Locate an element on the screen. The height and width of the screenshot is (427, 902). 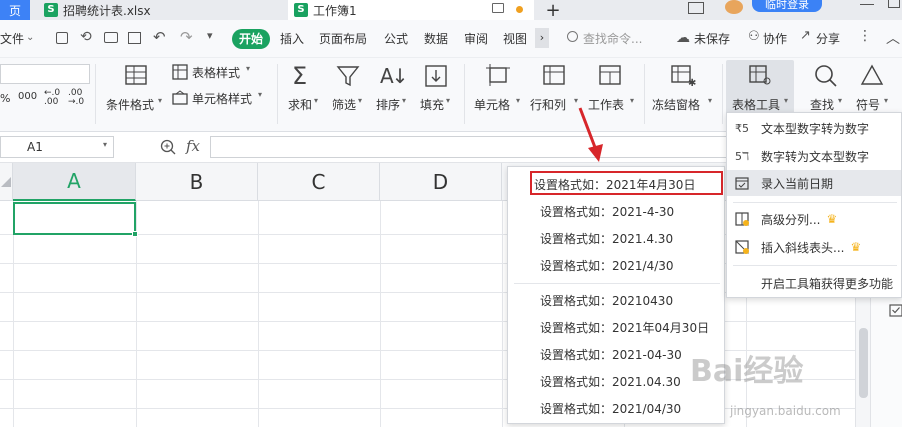
menu-item-open-toolbox: 开启工具箱获得更多功能 is located at coordinates (814, 283).